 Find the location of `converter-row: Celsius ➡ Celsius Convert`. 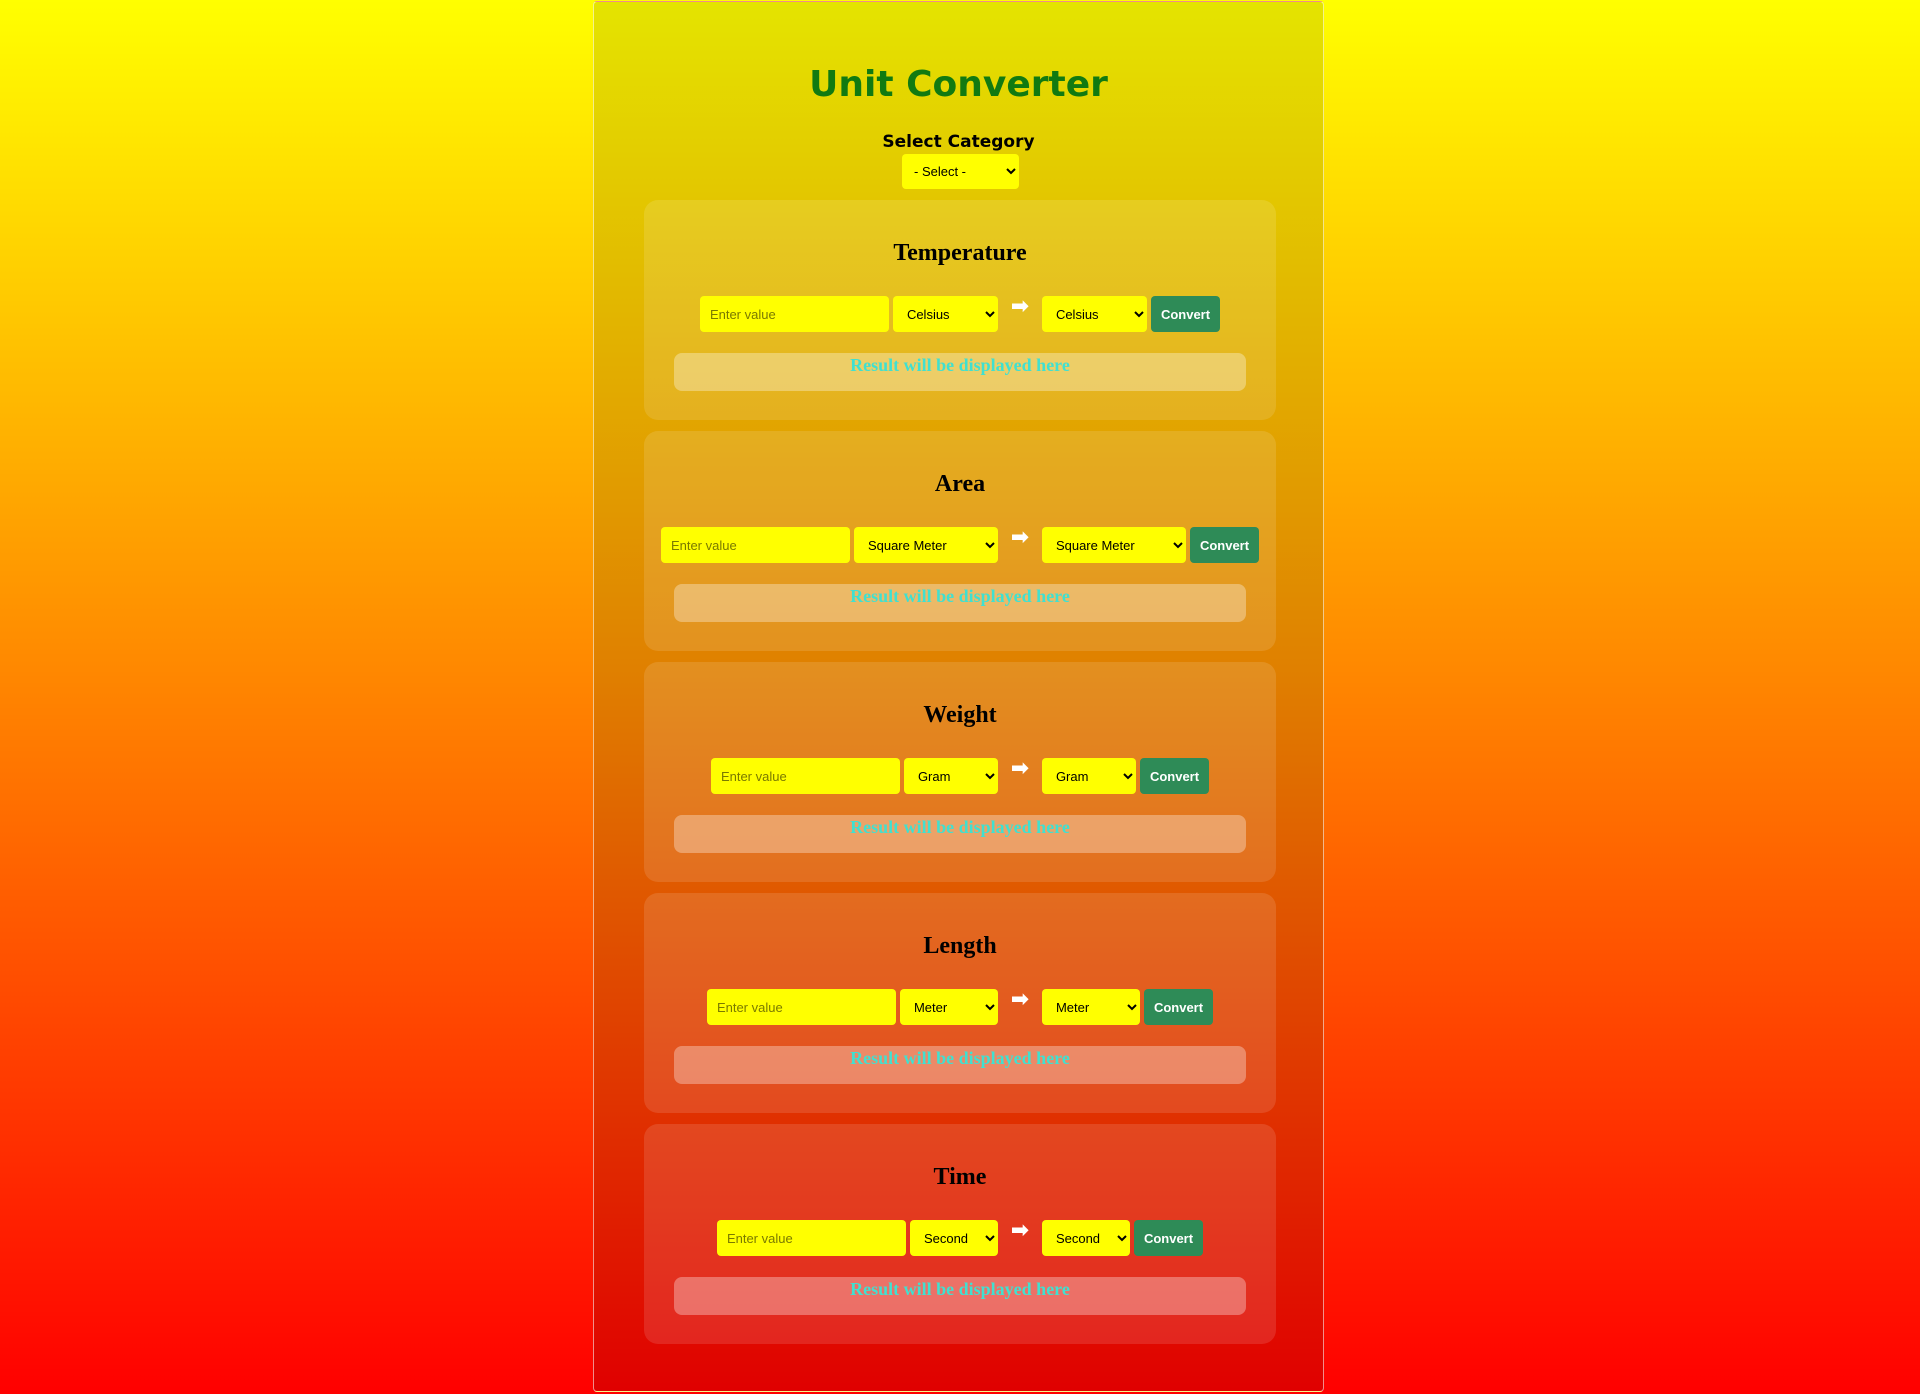

converter-row: Celsius ➡ Celsius Convert is located at coordinates (960, 314).